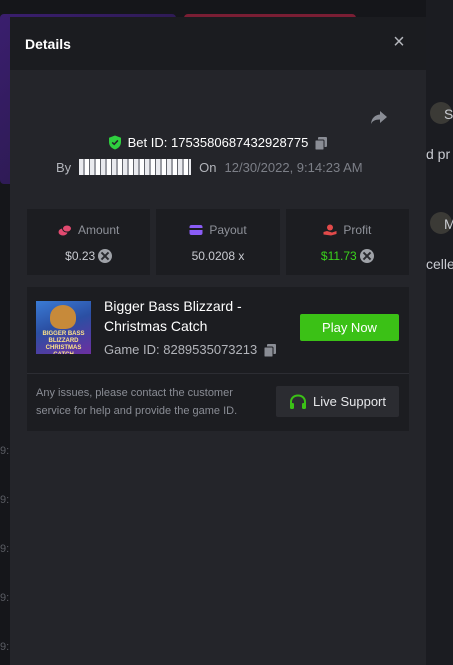 The image size is (453, 665). What do you see at coordinates (114, 142) in the screenshot?
I see `shield-check-icon` at bounding box center [114, 142].